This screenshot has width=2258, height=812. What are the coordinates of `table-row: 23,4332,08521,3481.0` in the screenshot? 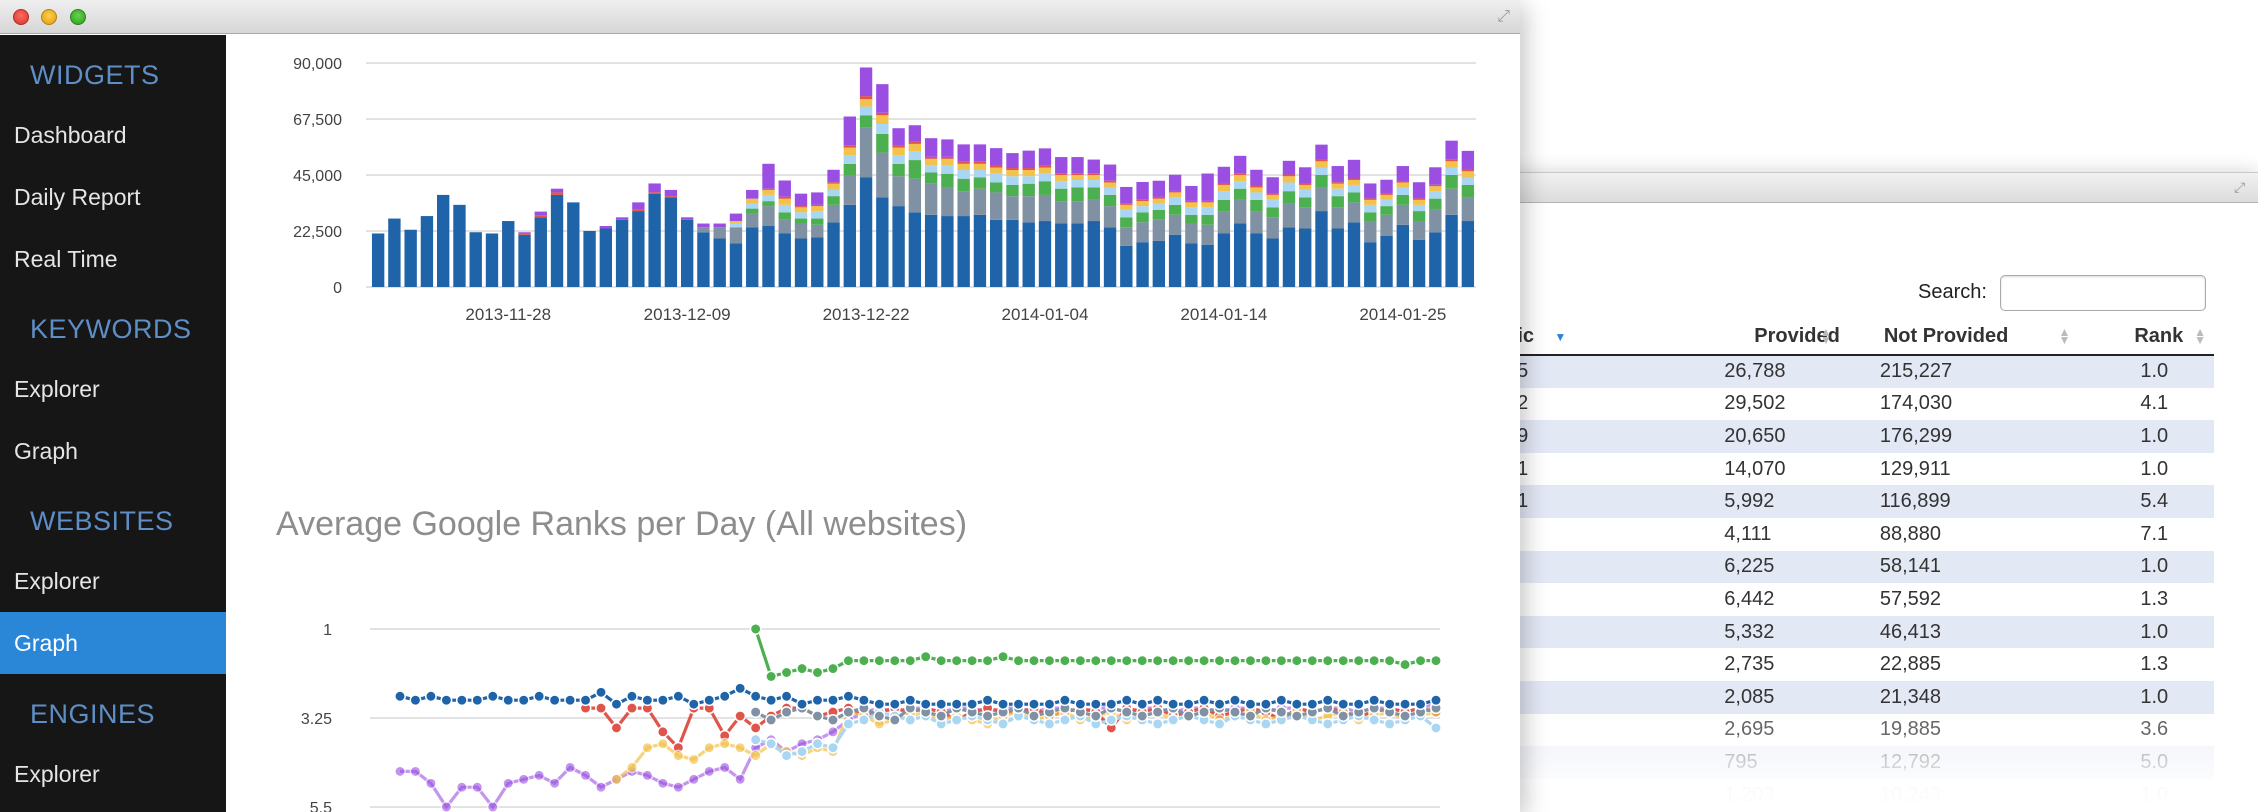 It's located at (1827, 697).